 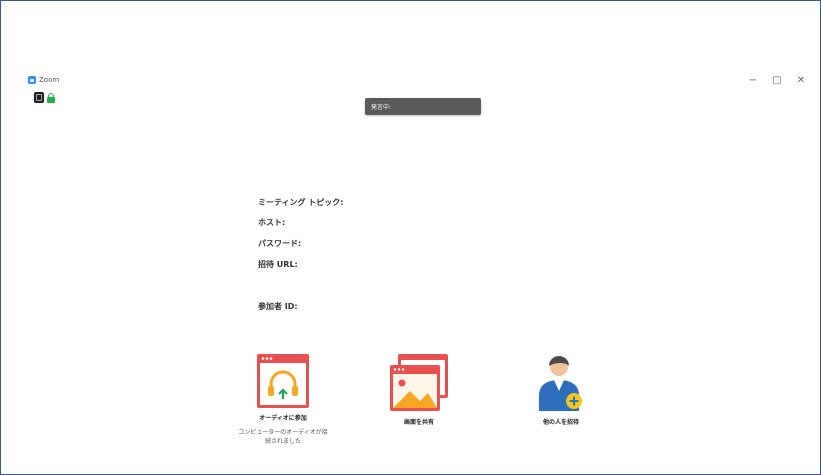 I want to click on zoom-logo-icon, so click(x=32, y=80).